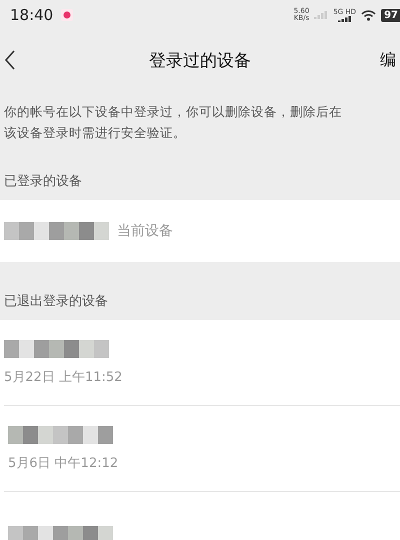  I want to click on login-time: 5月22日 上午11:52, so click(64, 377).